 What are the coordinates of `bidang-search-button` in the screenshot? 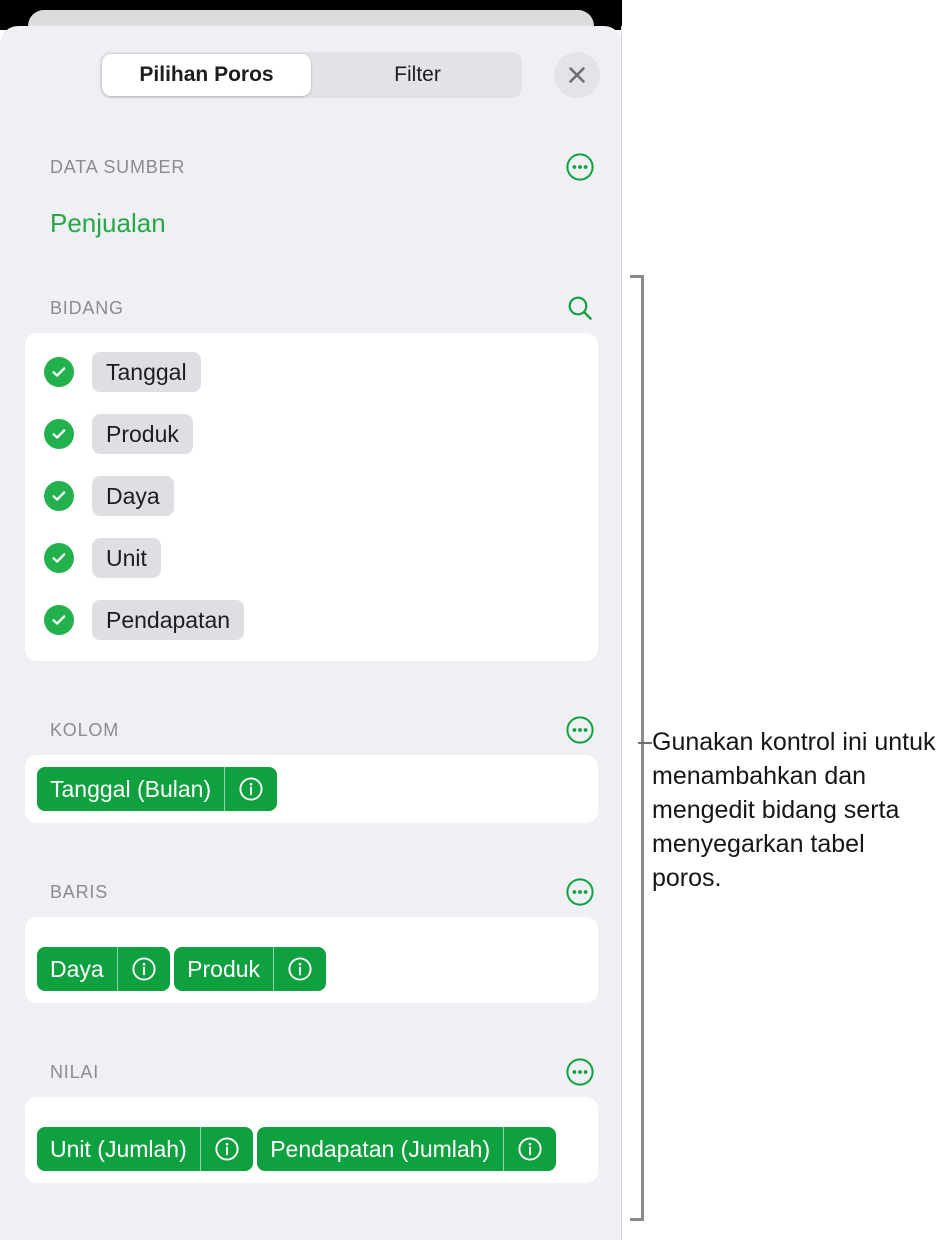 It's located at (580, 308).